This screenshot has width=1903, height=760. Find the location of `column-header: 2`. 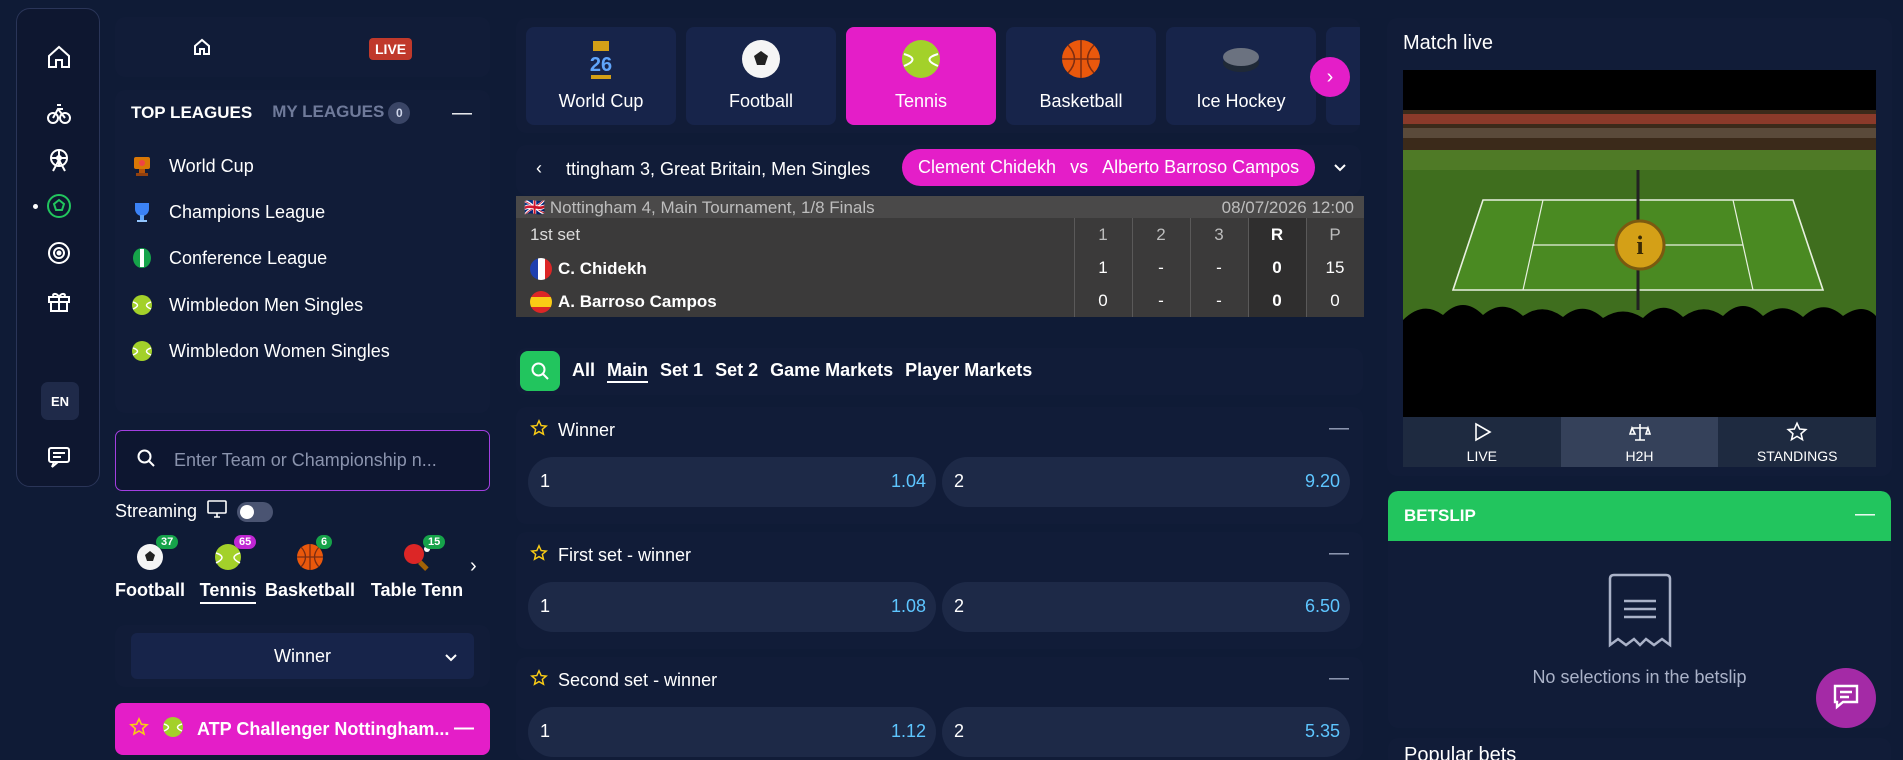

column-header: 2 is located at coordinates (1161, 234).